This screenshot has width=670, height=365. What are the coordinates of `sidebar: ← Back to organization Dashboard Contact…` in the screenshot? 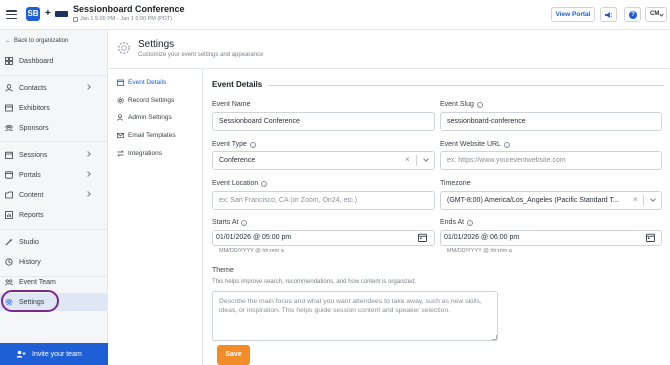 It's located at (54, 197).